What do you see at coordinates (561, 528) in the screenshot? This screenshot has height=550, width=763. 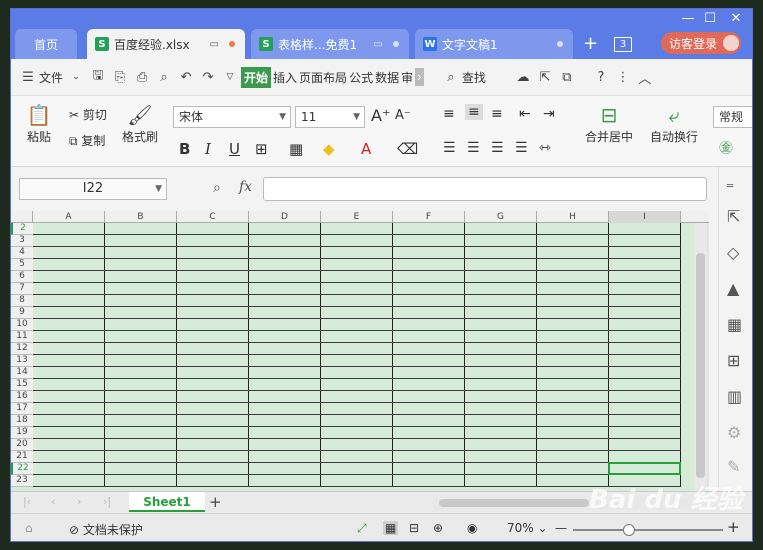 I see `zoom-out-icon: —` at bounding box center [561, 528].